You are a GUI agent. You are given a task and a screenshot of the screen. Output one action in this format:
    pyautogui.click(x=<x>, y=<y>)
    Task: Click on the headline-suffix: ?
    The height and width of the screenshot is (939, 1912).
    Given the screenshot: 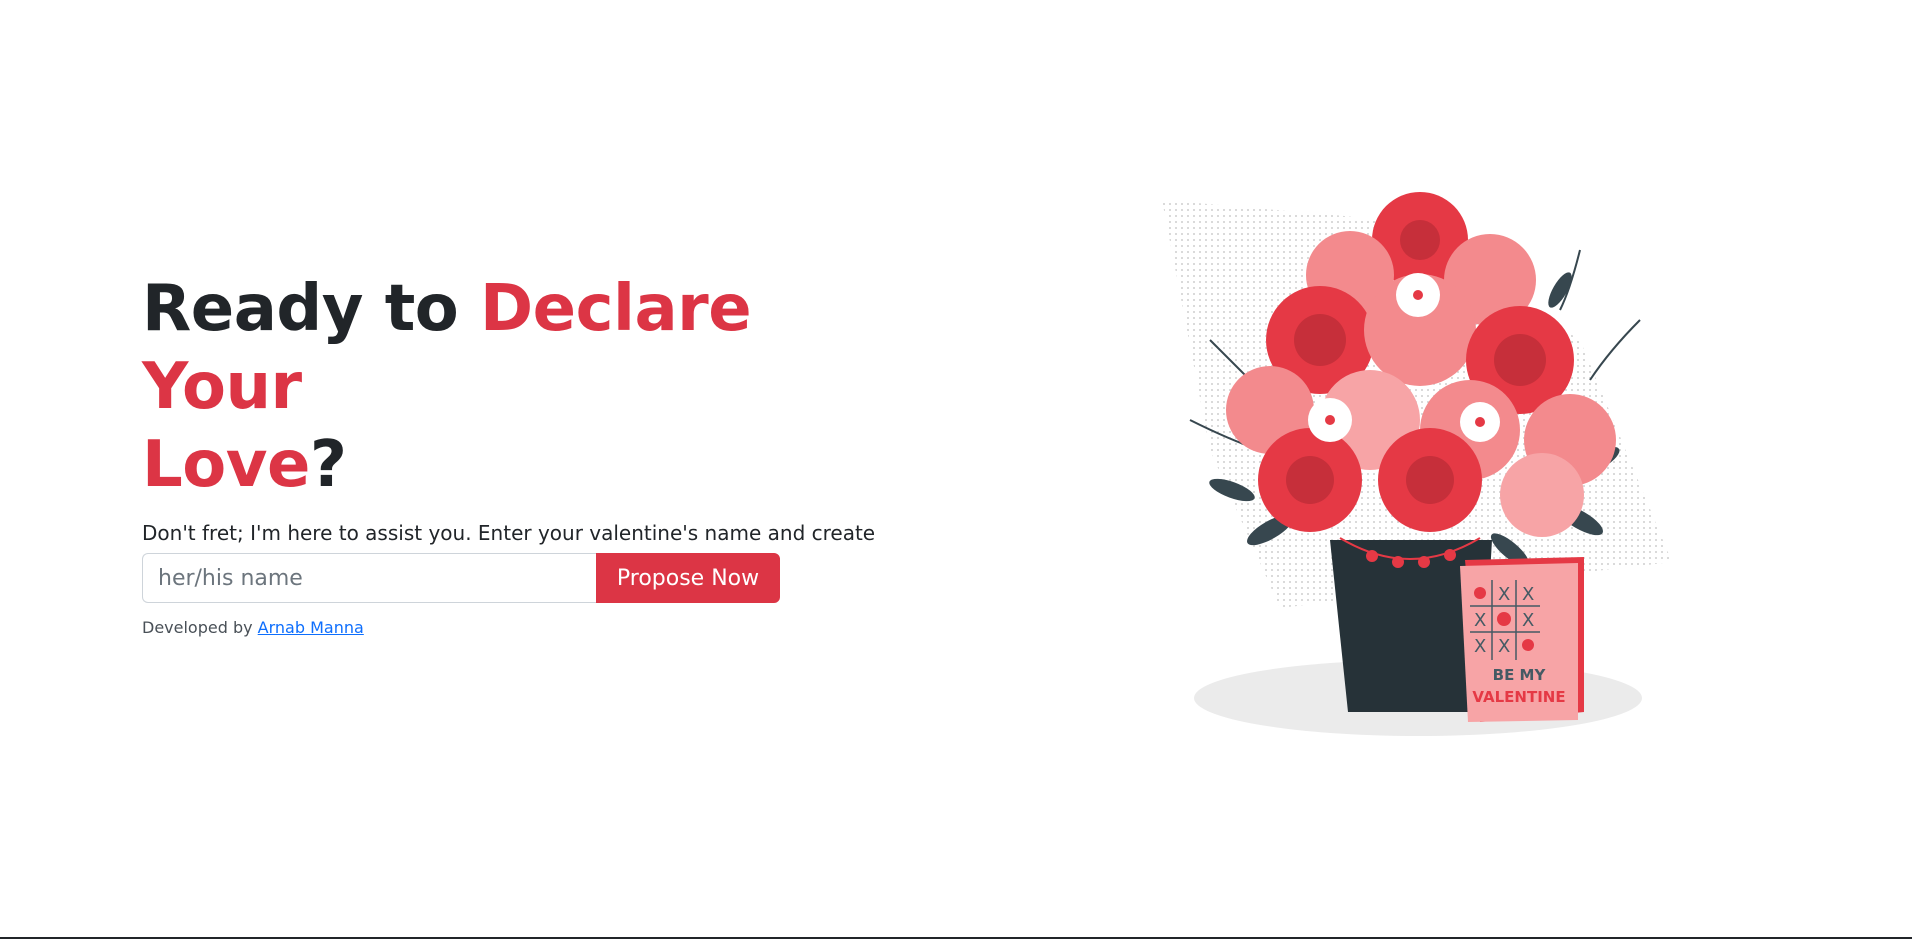 What is the action you would take?
    pyautogui.click(x=328, y=465)
    